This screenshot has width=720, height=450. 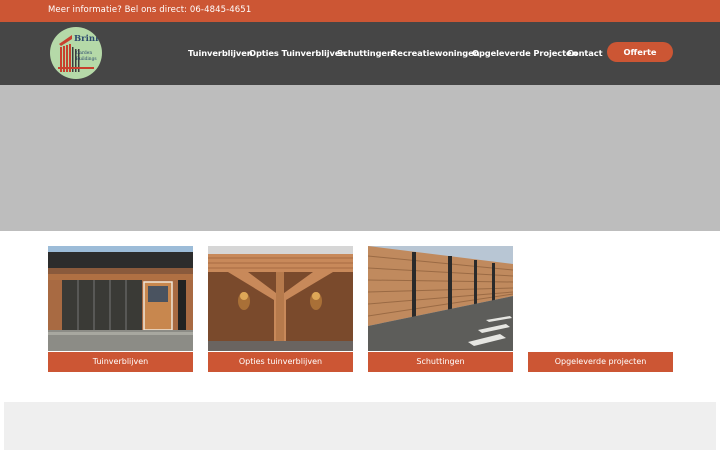 I want to click on nav-item-contact: Contact, so click(x=585, y=54).